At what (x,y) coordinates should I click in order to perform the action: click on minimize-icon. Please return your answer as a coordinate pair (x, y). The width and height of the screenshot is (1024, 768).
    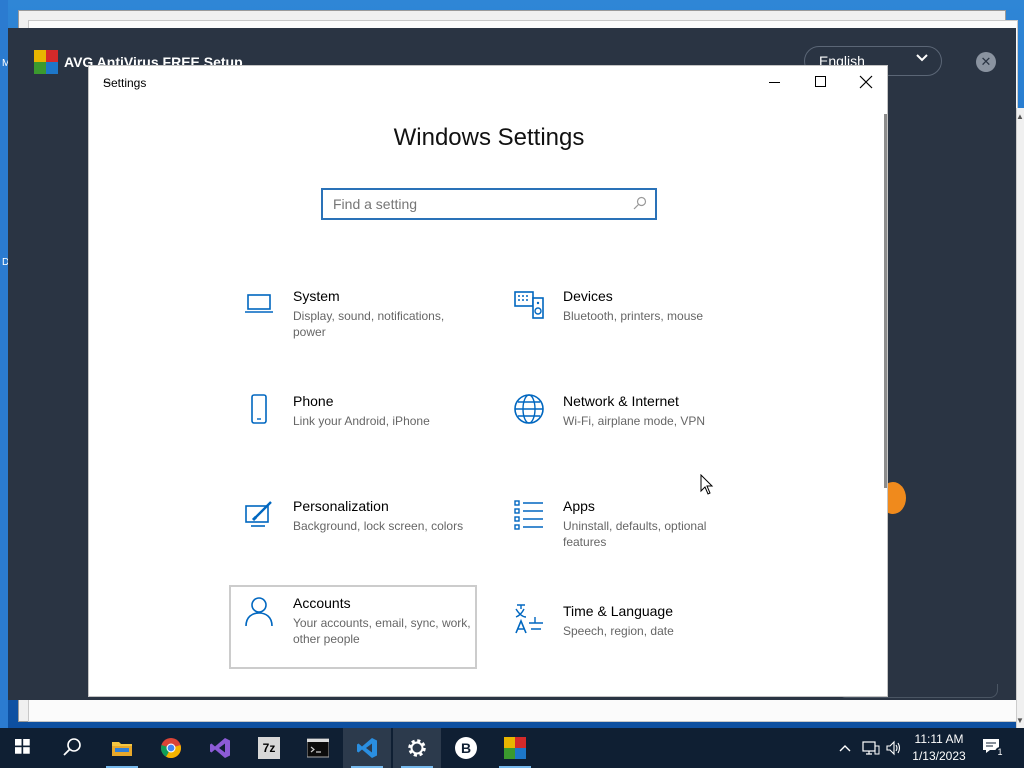
    Looking at the image, I should click on (774, 82).